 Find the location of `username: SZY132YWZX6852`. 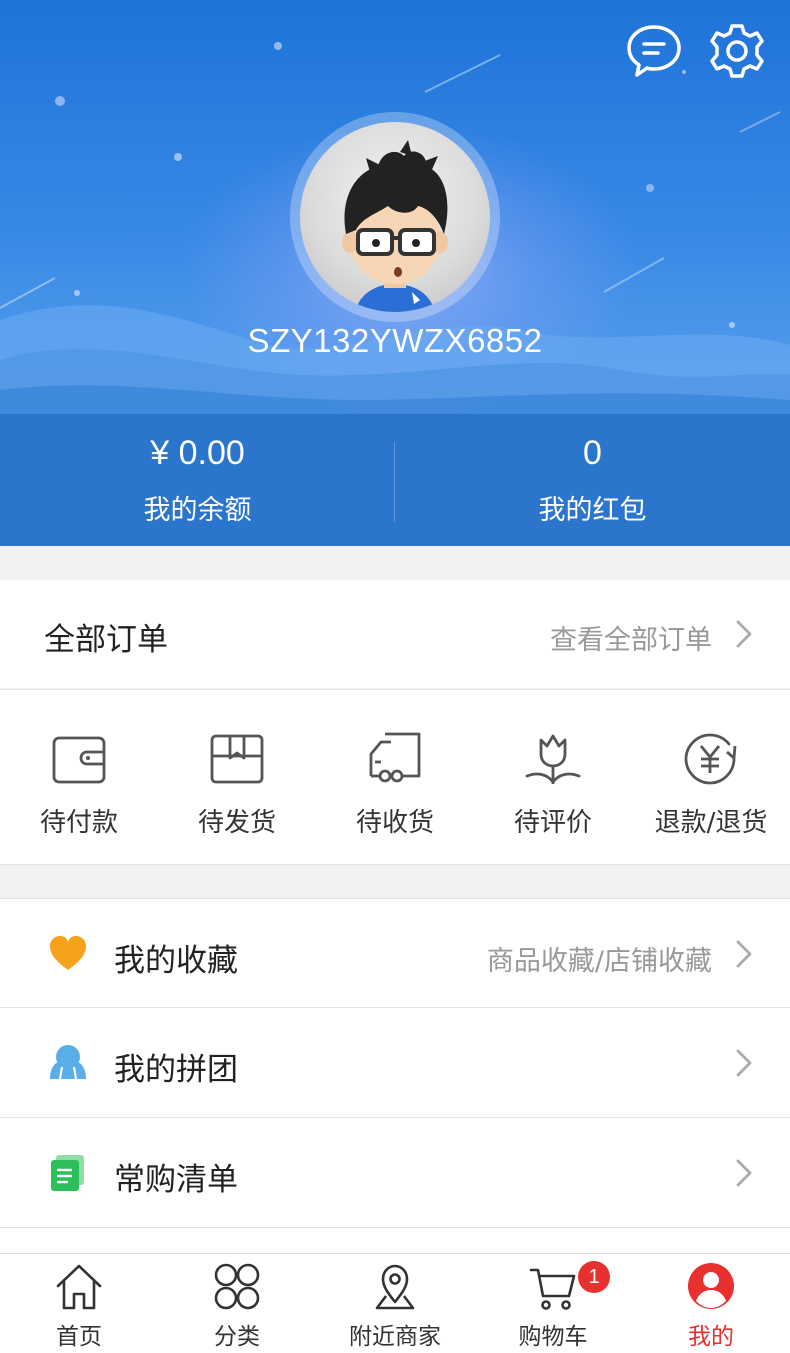

username: SZY132YWZX6852 is located at coordinates (395, 340).